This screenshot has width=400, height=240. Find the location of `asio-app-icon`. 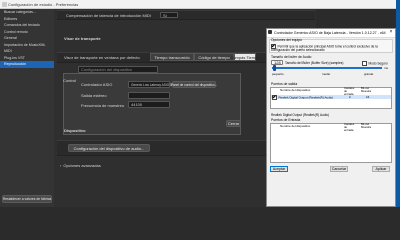

asio-app-icon is located at coordinates (270, 32).